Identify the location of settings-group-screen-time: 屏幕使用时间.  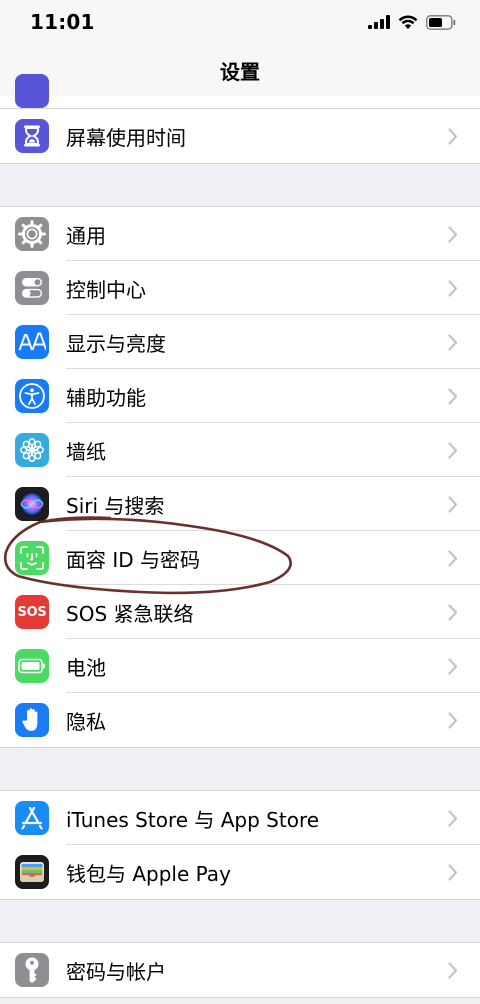
(240, 136).